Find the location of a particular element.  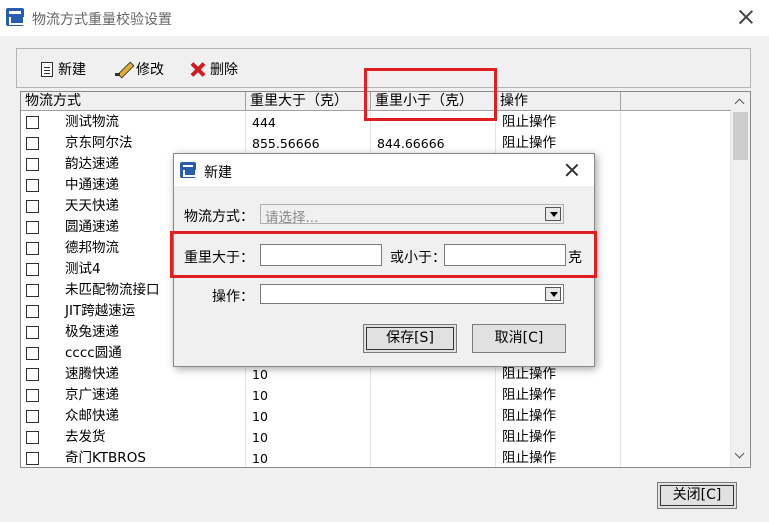

scroll-up-icon is located at coordinates (740, 102).